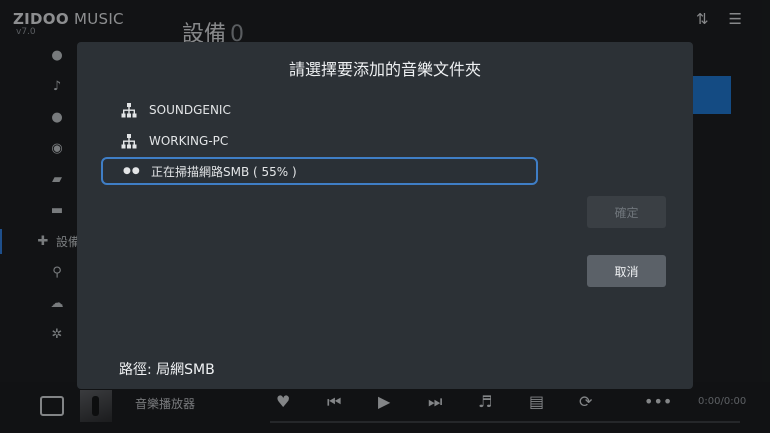 The height and width of the screenshot is (433, 770). Describe the element at coordinates (190, 110) in the screenshot. I see `folder-label: SOUNDGENIC` at that location.